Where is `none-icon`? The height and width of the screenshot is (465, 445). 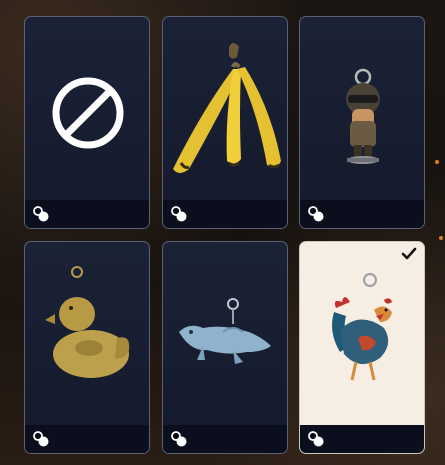
none-icon is located at coordinates (88, 113).